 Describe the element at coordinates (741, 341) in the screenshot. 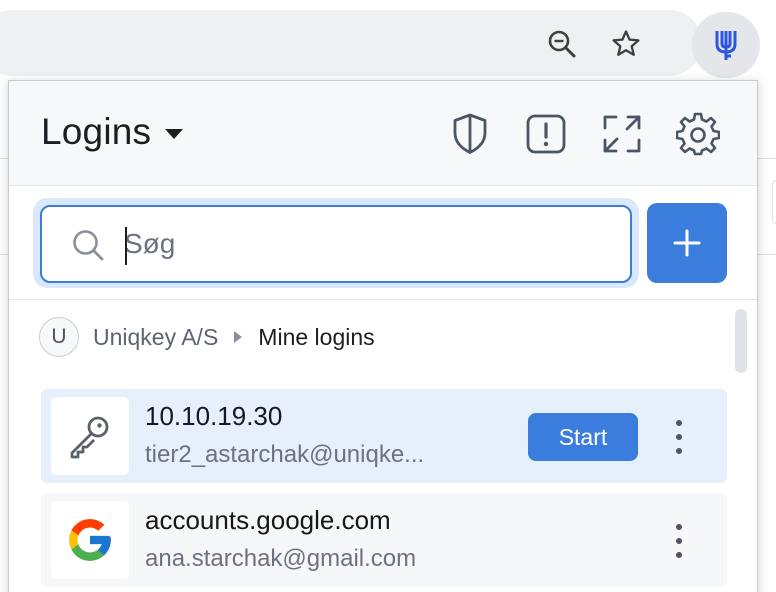

I see `scrollbar-thumb` at that location.